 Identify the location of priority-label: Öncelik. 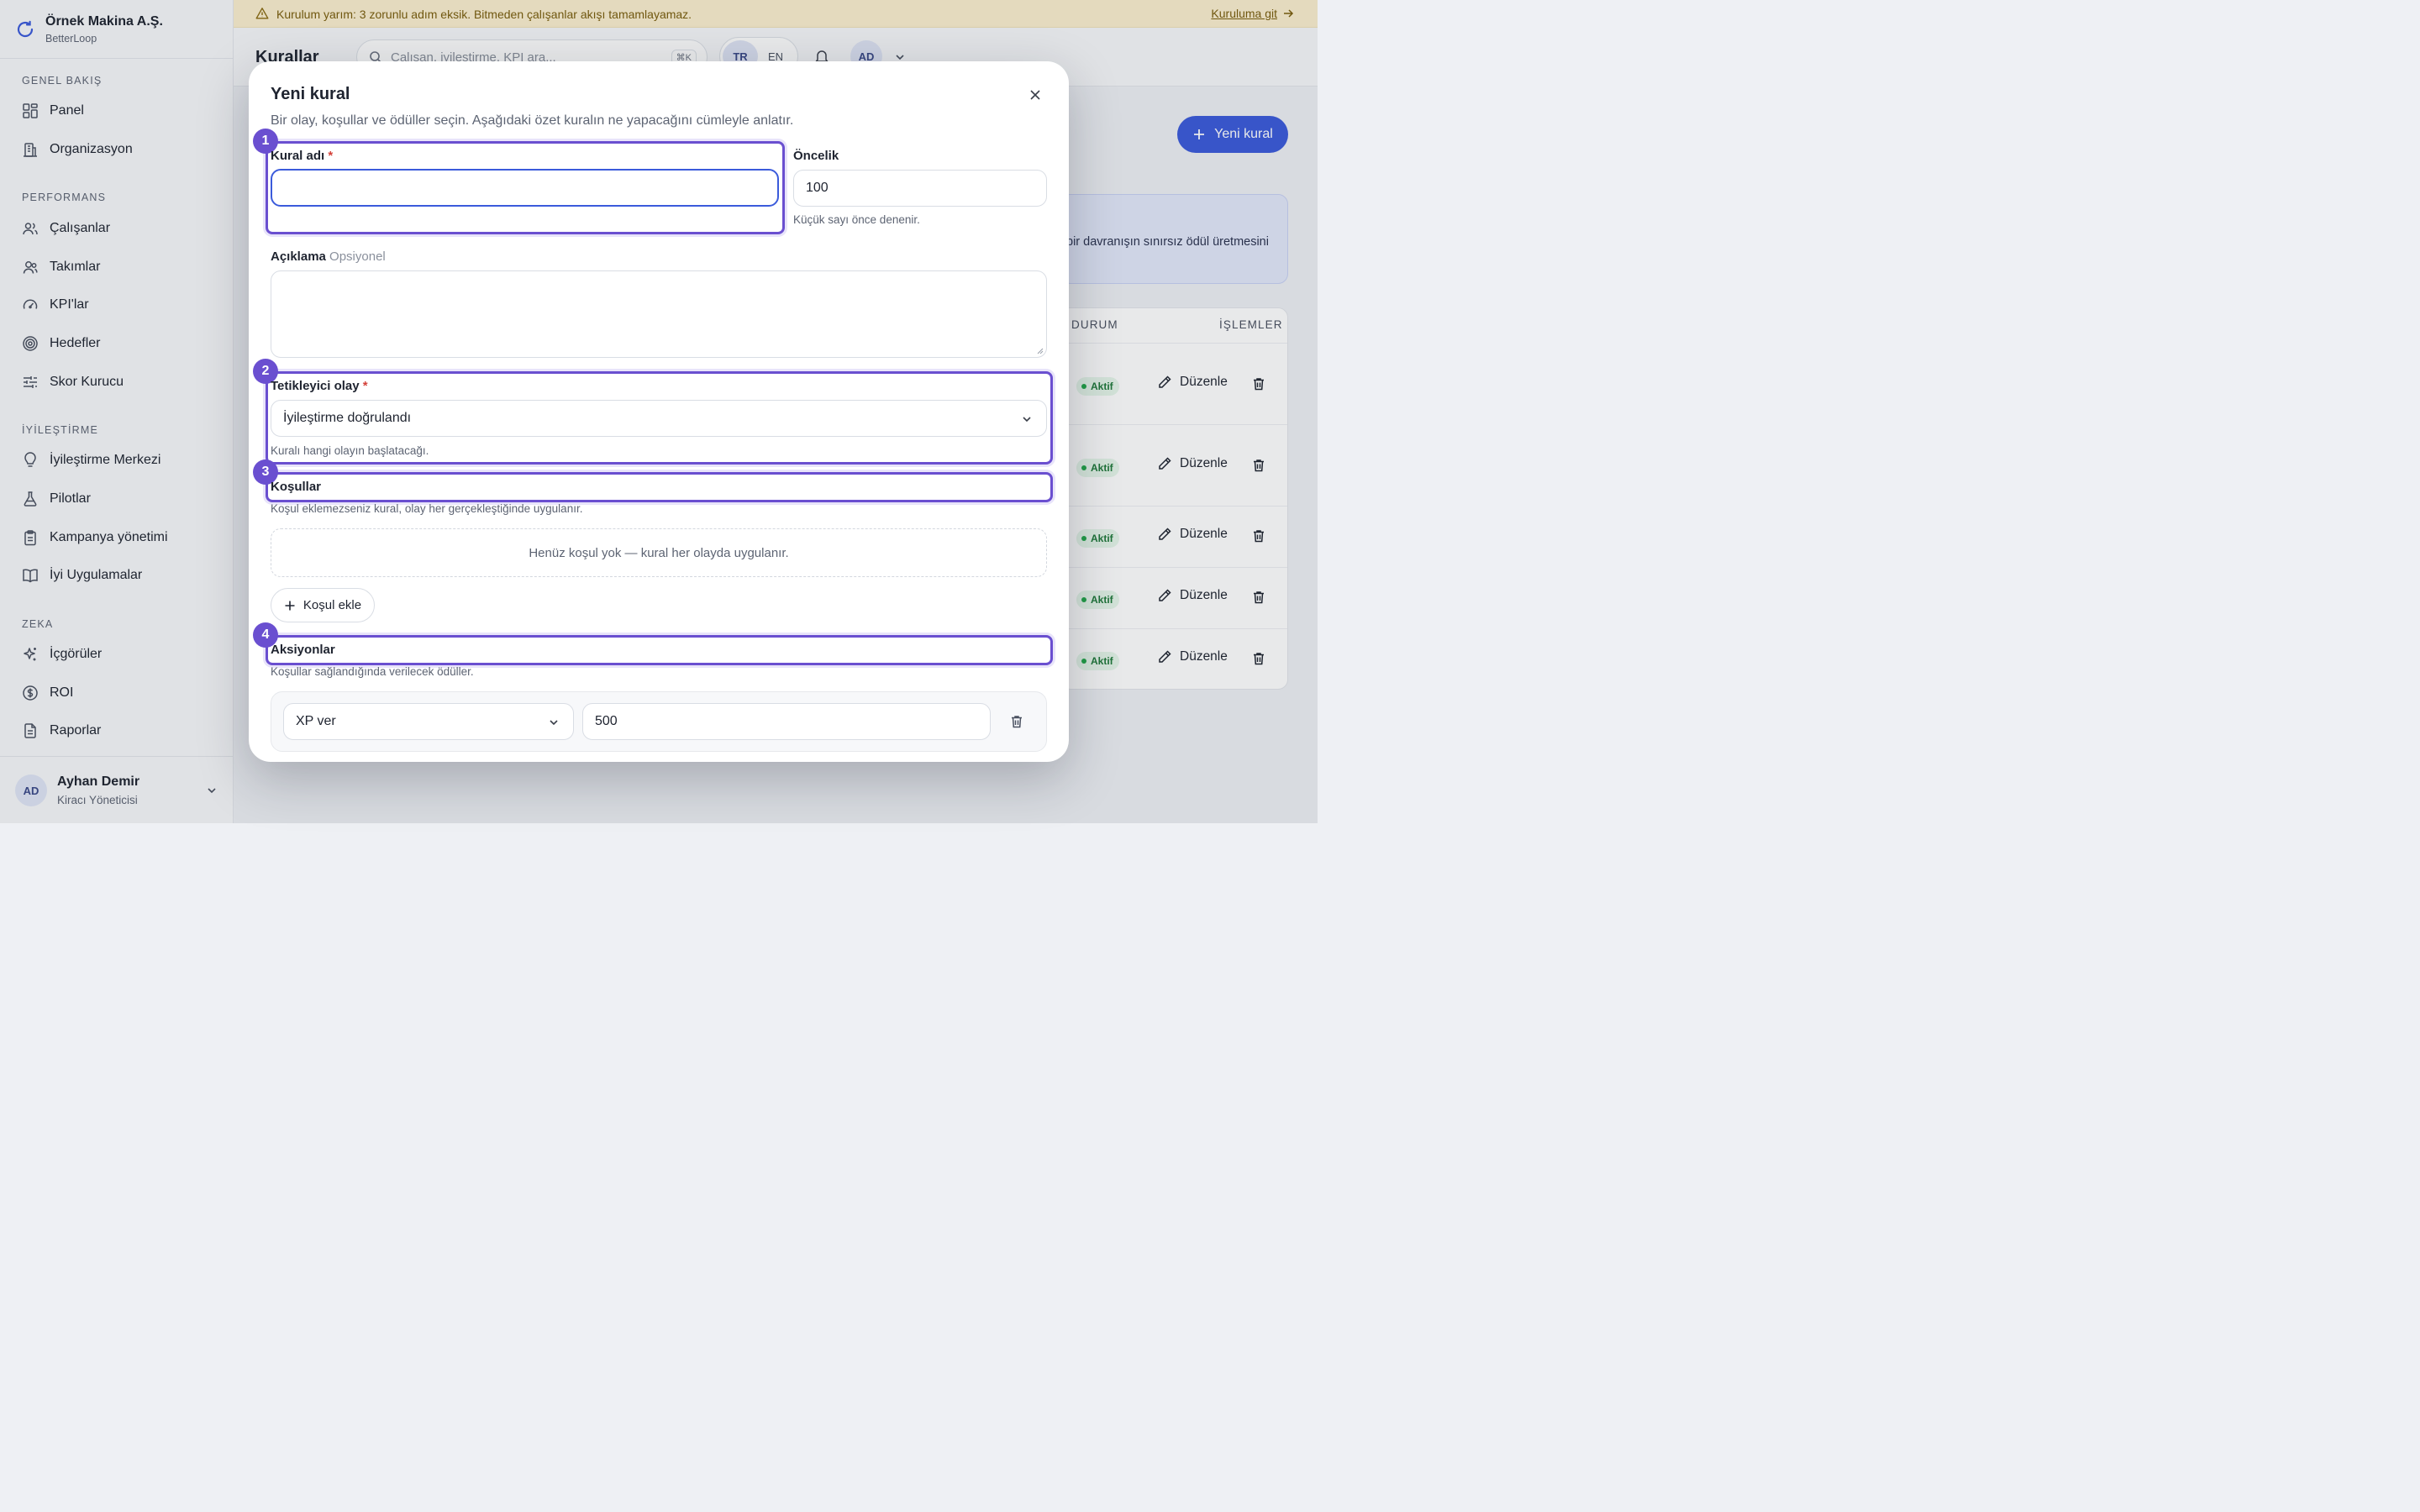
(816, 156).